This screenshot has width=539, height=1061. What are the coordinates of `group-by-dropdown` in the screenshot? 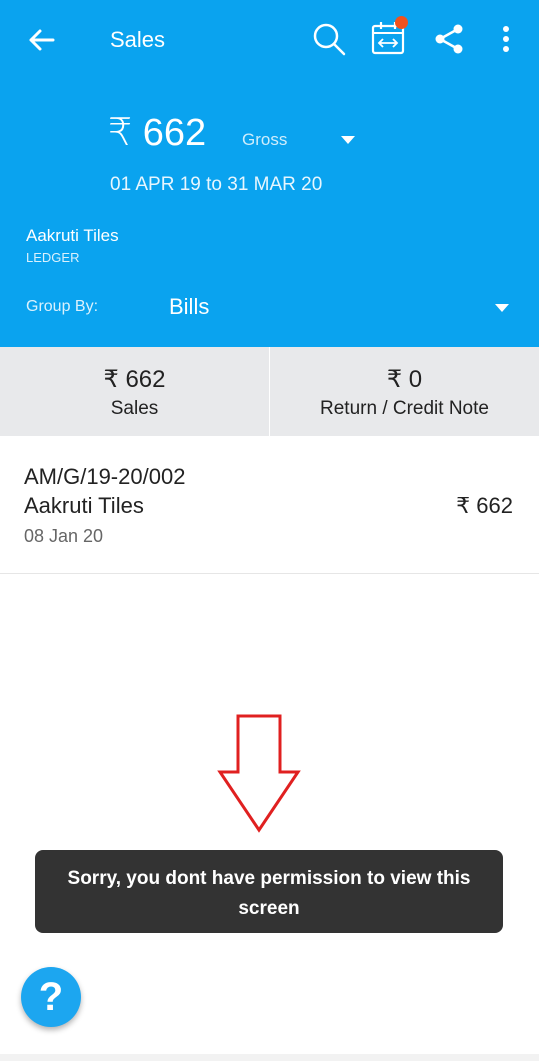 It's located at (502, 309).